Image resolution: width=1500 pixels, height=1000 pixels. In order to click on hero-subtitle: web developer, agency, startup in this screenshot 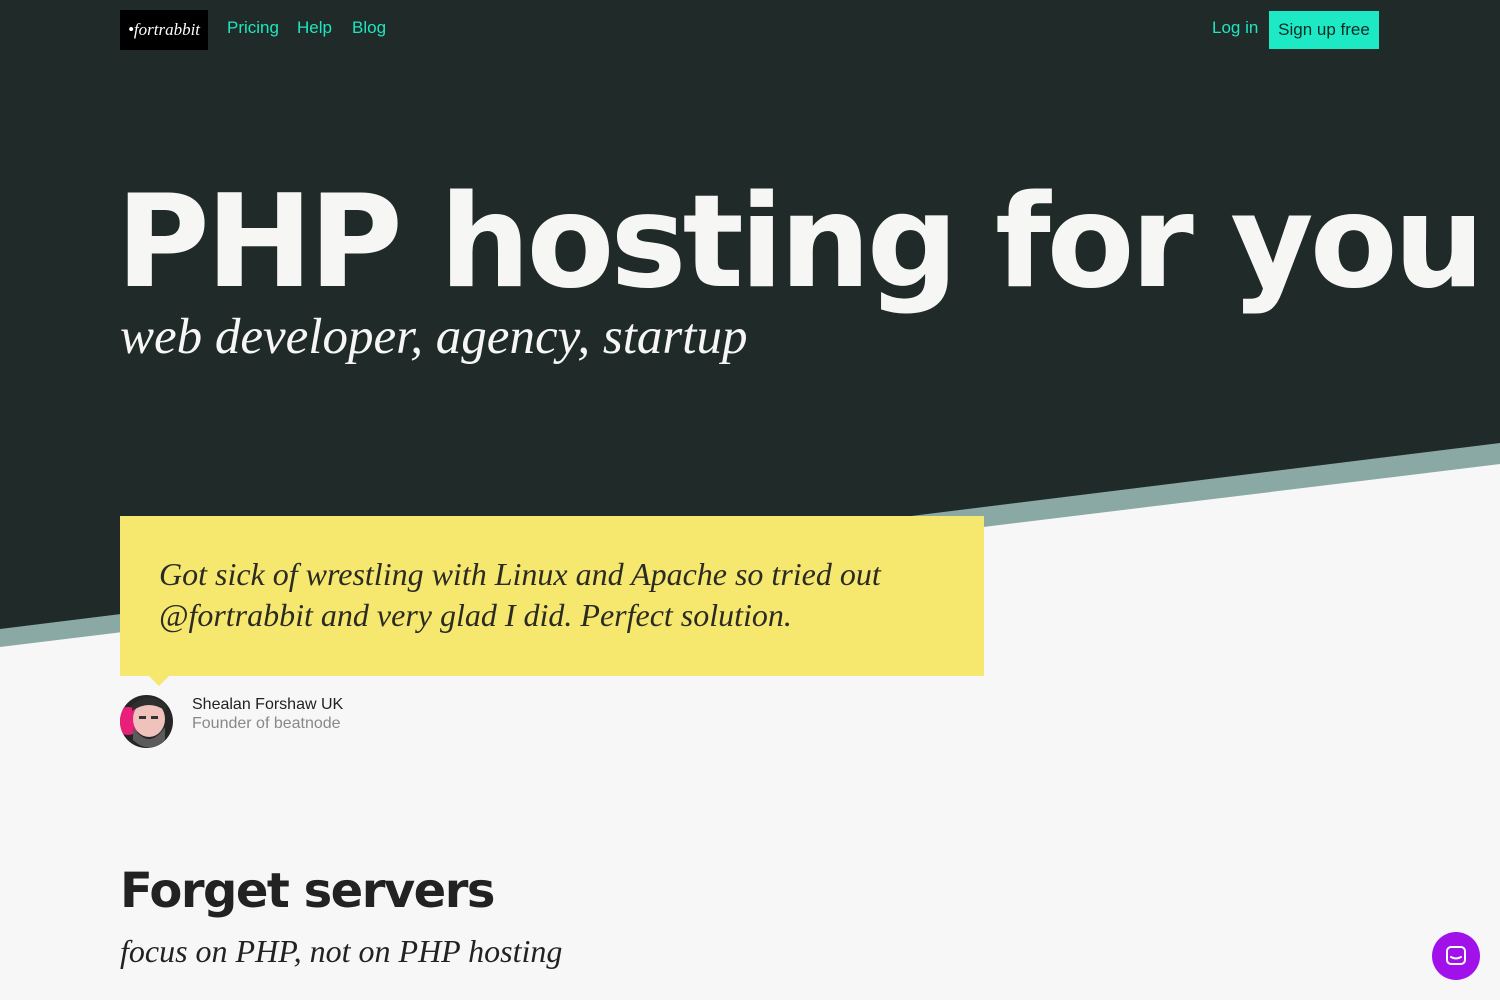, I will do `click(434, 337)`.